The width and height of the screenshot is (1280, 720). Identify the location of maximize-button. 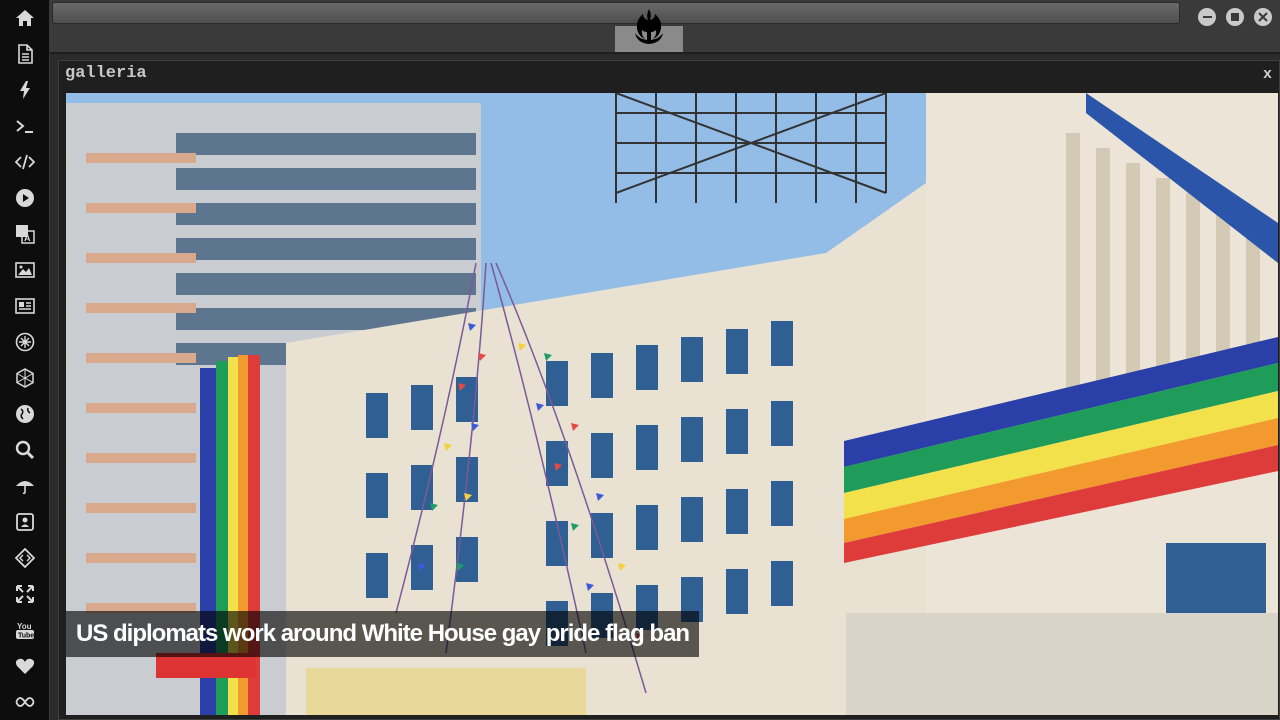
(1235, 17).